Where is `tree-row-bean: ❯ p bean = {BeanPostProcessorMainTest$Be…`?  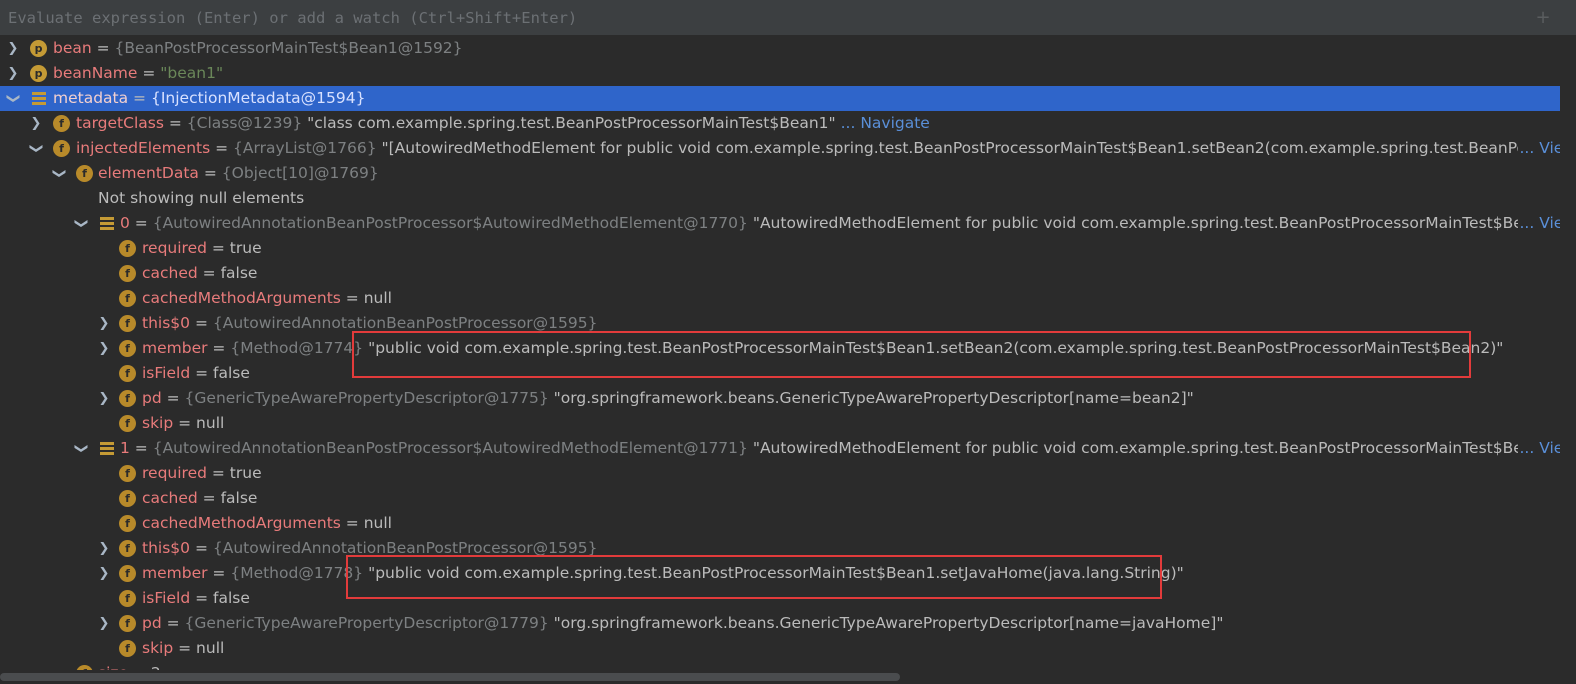
tree-row-bean: ❯ p bean = {BeanPostProcessorMainTest$Be… is located at coordinates (780, 48).